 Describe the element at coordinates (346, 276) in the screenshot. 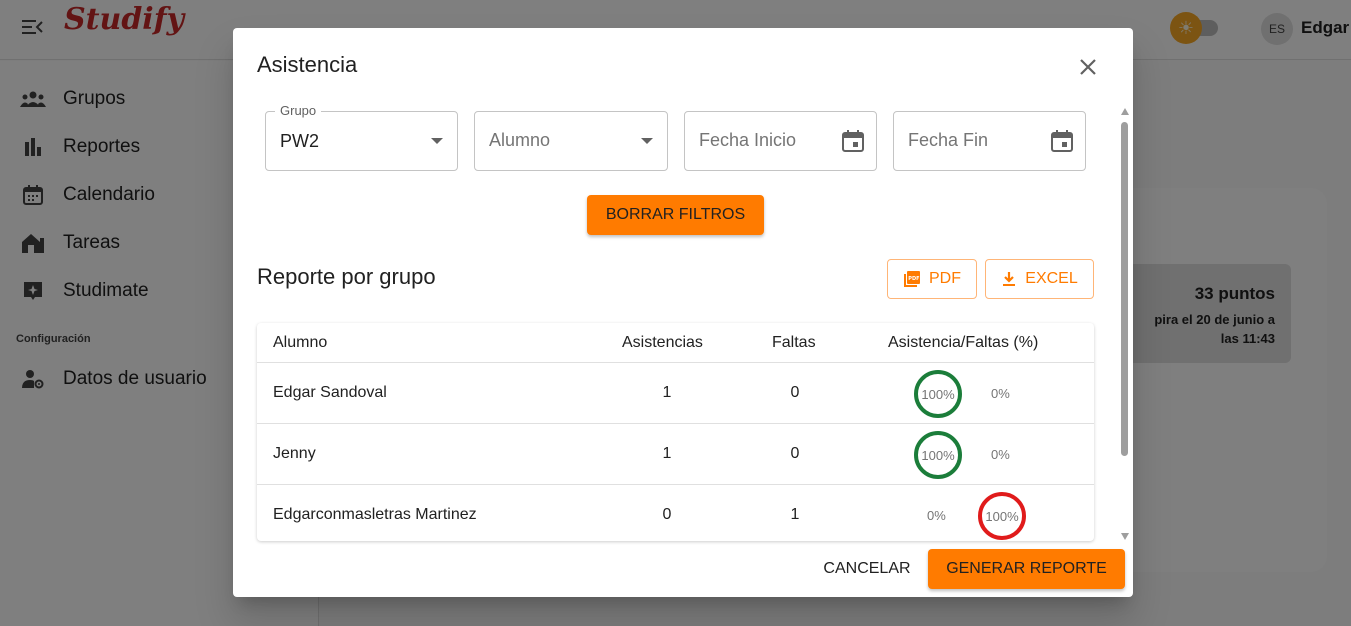

I see `report-title: Reporte por grupo` at that location.